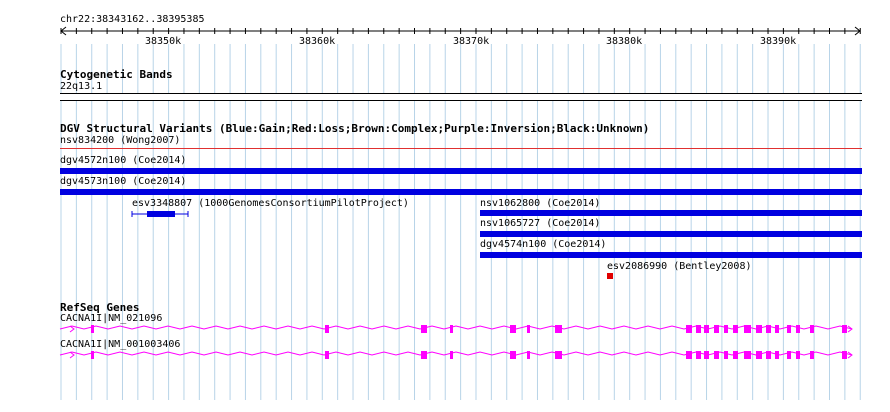 The width and height of the screenshot is (890, 412). What do you see at coordinates (160, 214) in the screenshot?
I see `variant-glyph` at bounding box center [160, 214].